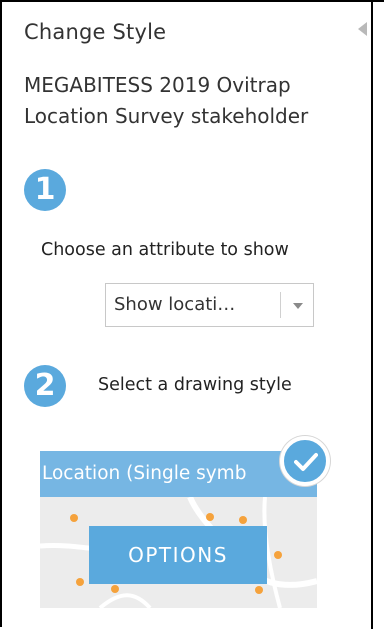 The height and width of the screenshot is (629, 386). I want to click on check-icon, so click(306, 462).